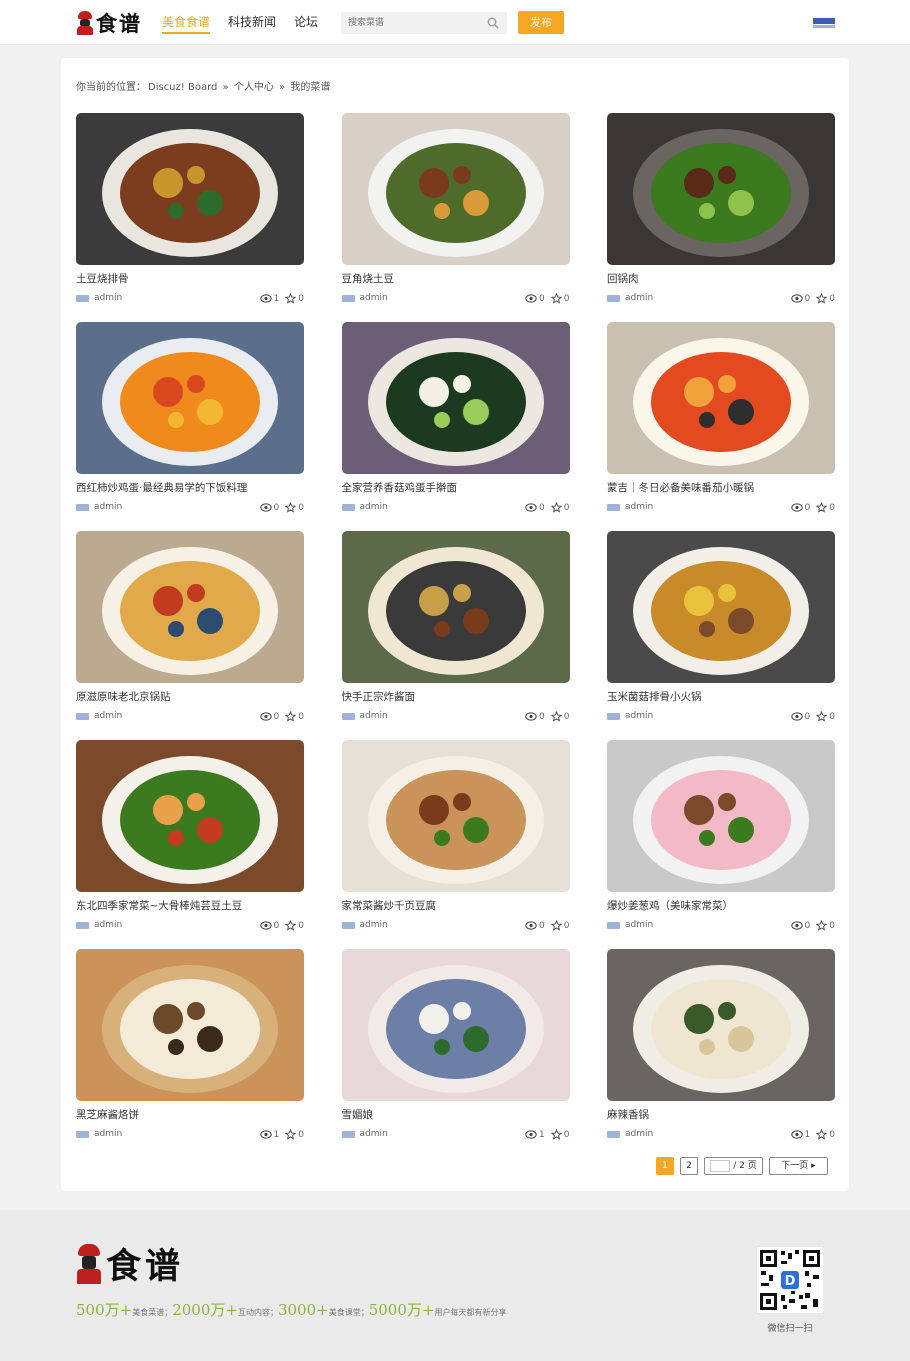  I want to click on recipe-title: 雪媚娘, so click(358, 1114).